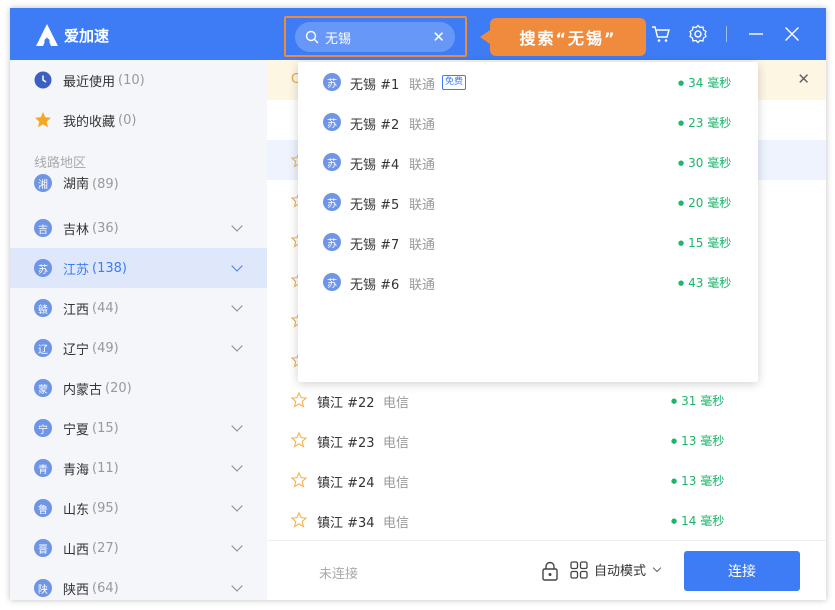 This screenshot has width=835, height=610. I want to click on free-badge: 免费, so click(454, 82).